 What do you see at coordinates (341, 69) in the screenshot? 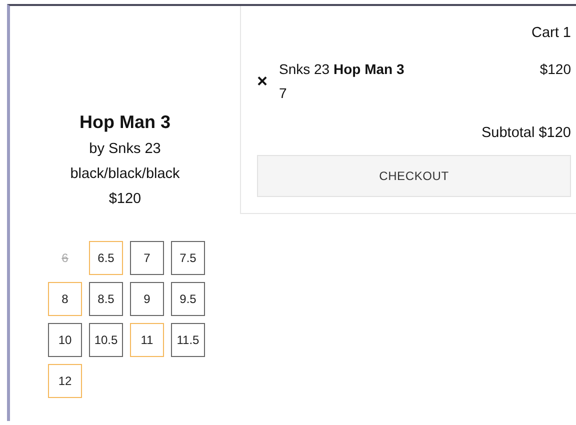
I see `item-name: Snks 23 Hop Man 3` at bounding box center [341, 69].